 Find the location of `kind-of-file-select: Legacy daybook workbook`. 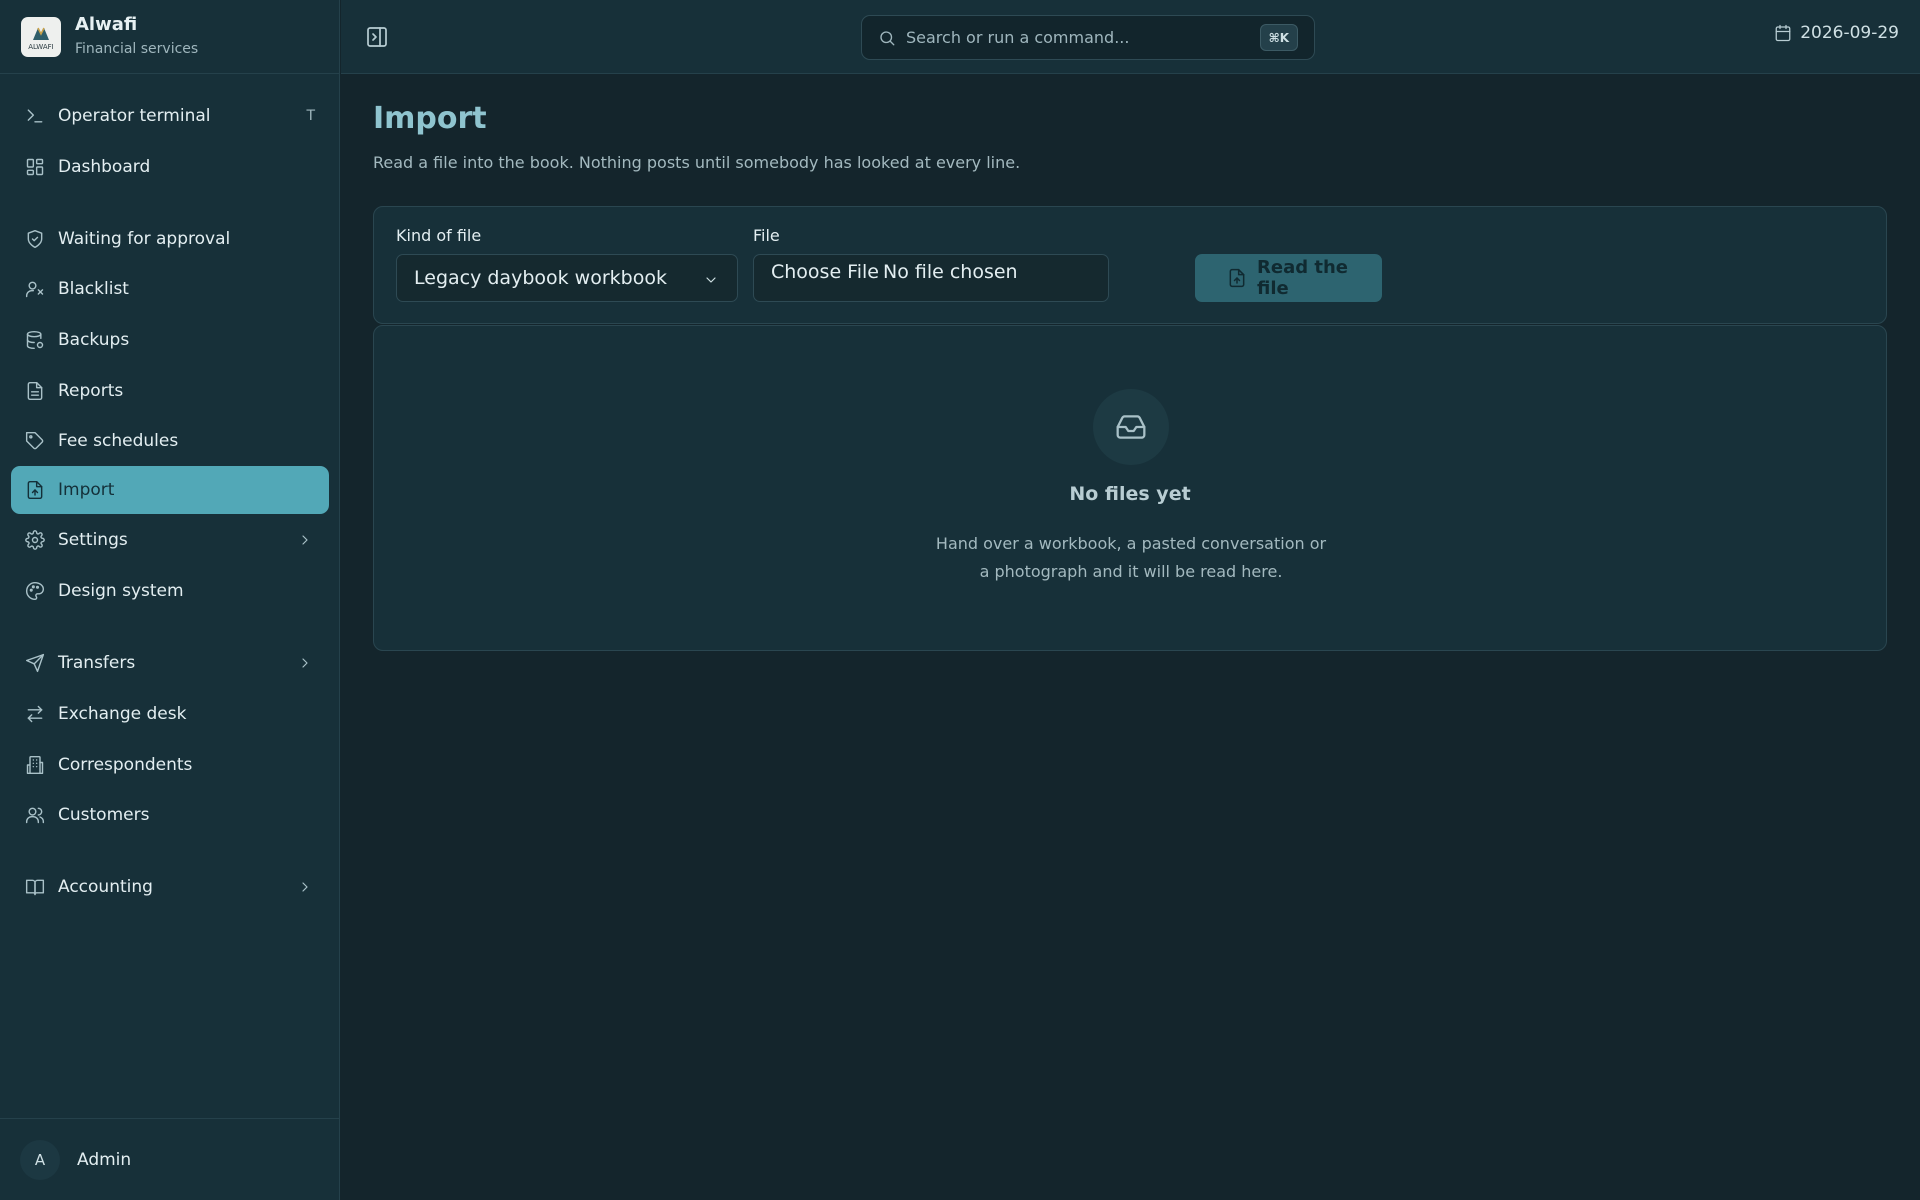

kind-of-file-select: Legacy daybook workbook is located at coordinates (567, 278).